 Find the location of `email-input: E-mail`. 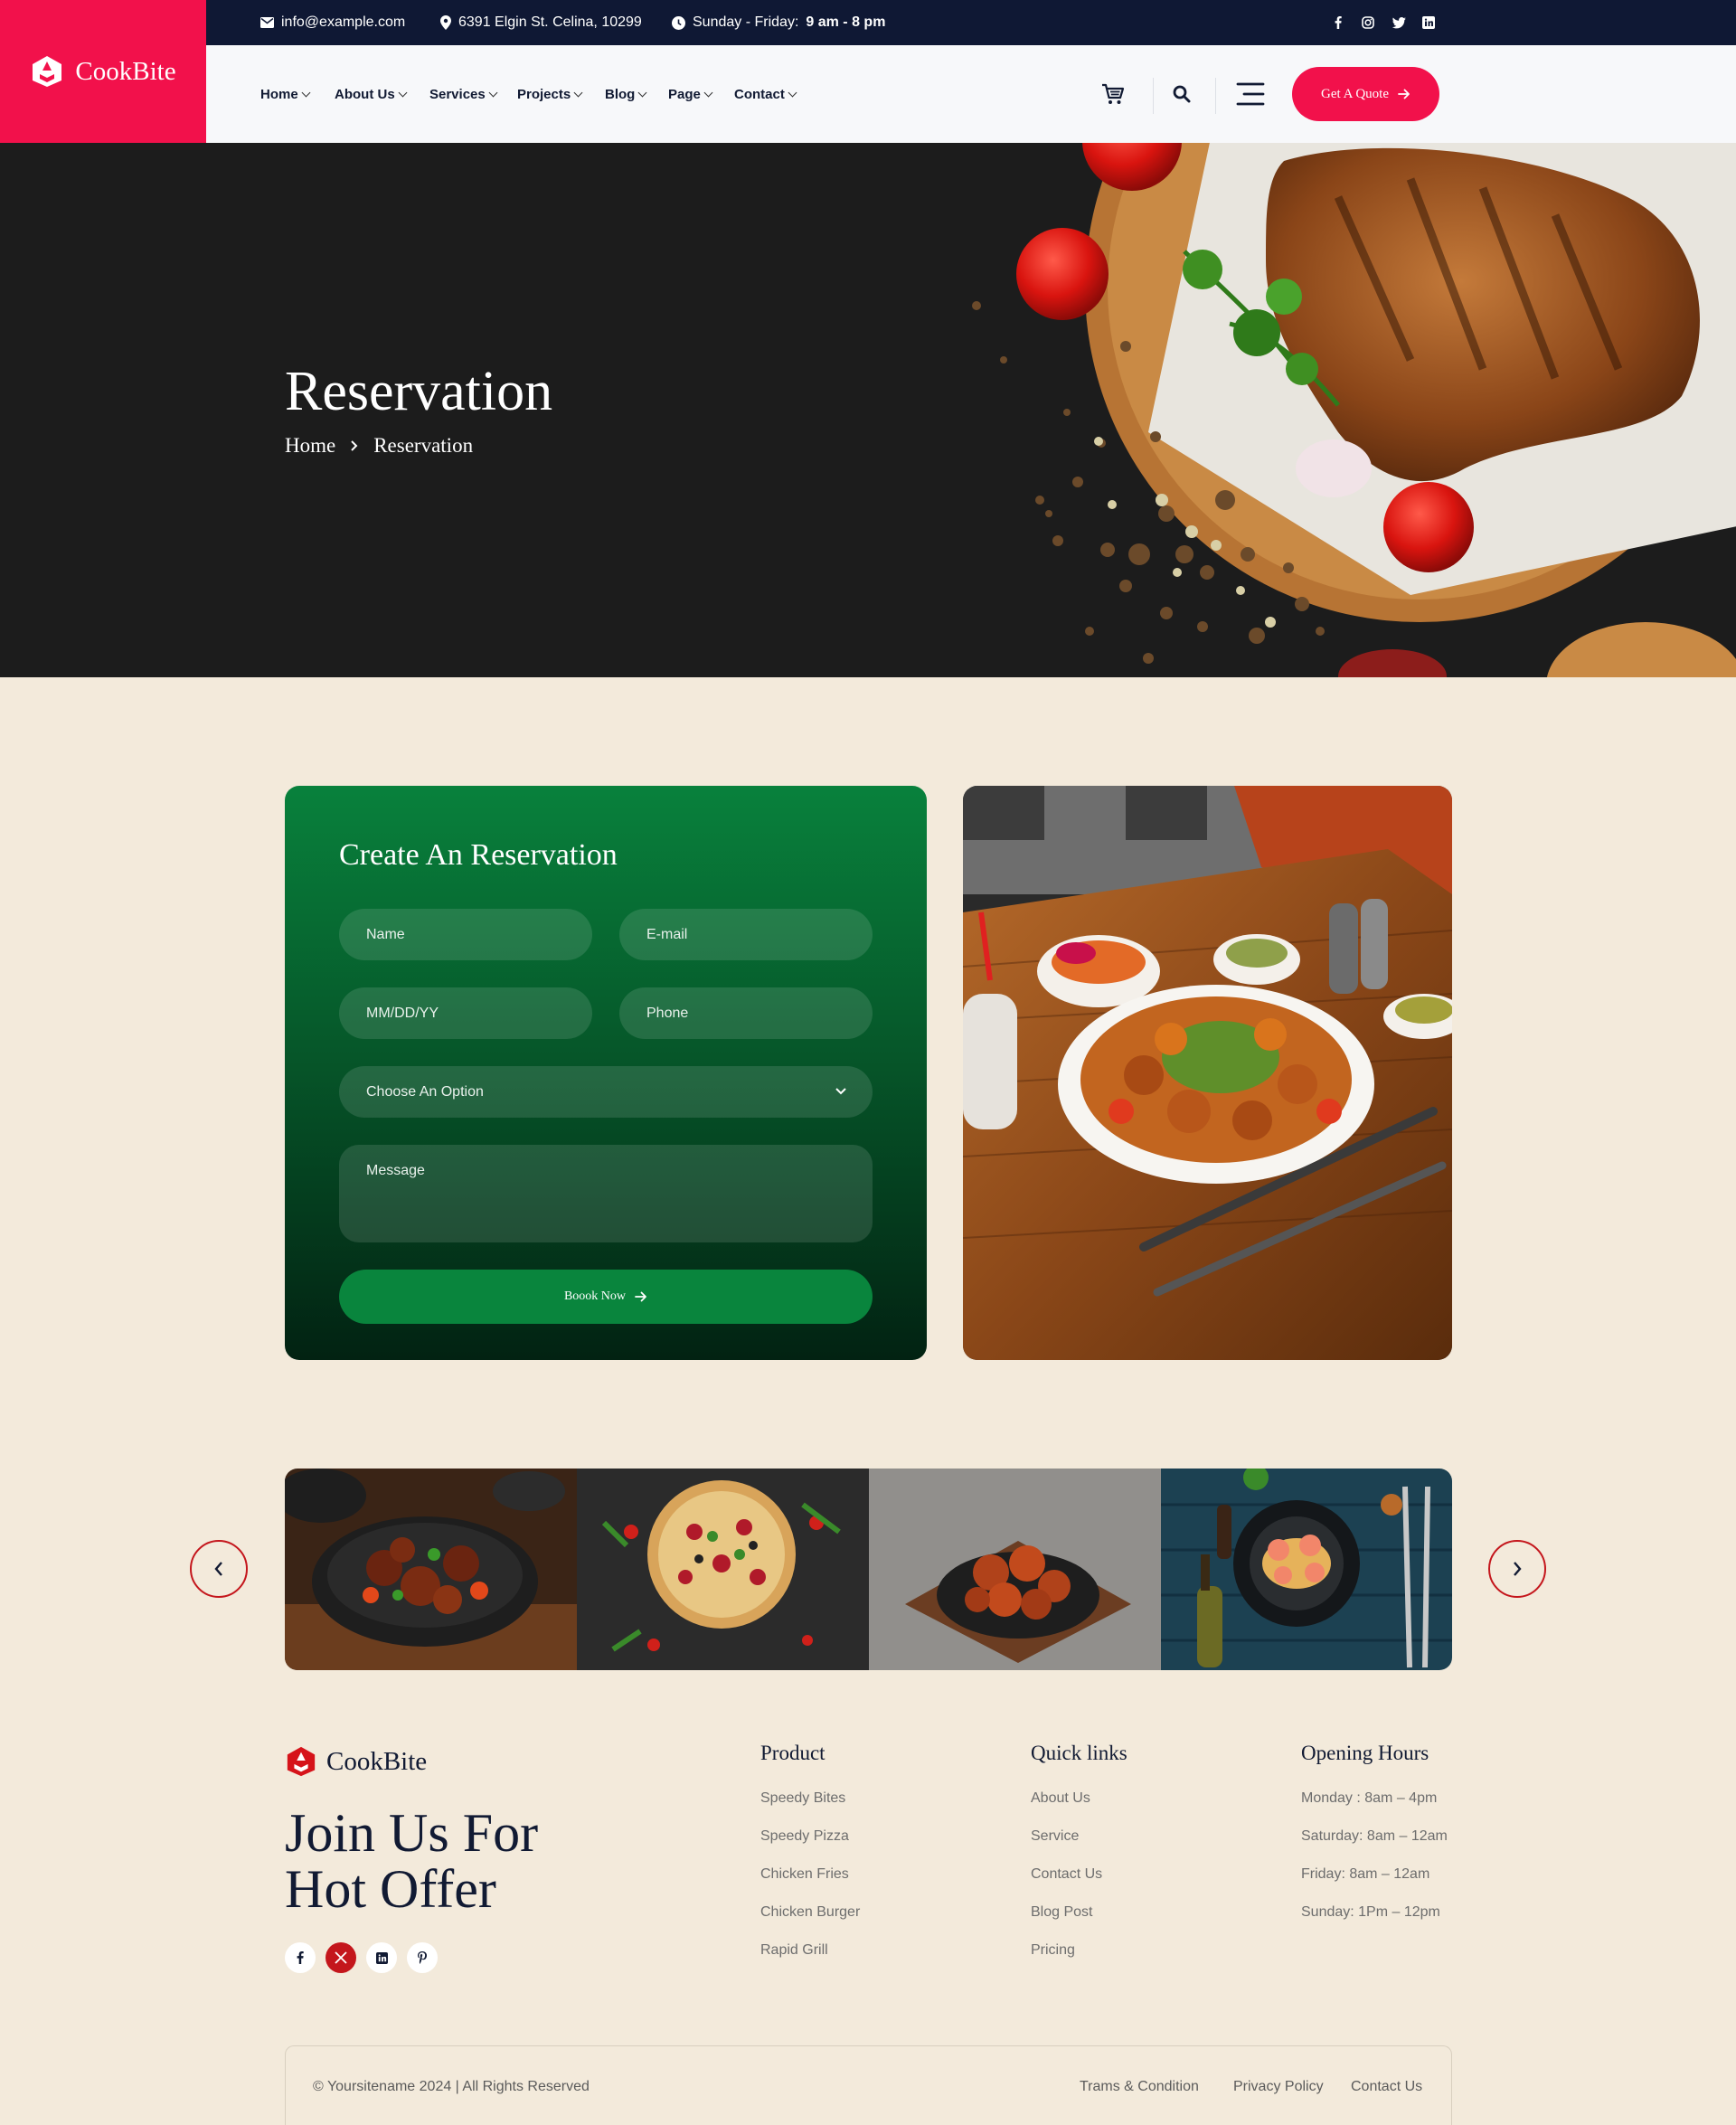

email-input: E-mail is located at coordinates (746, 935).